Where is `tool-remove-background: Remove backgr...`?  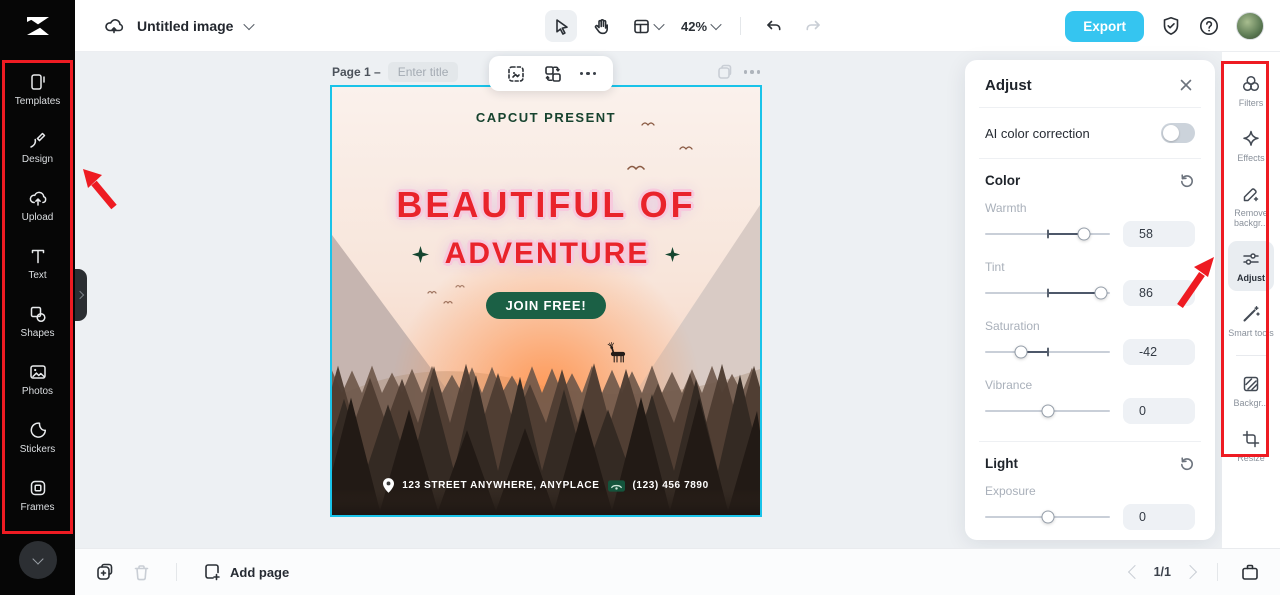
tool-remove-background: Remove backgr... is located at coordinates (1251, 206).